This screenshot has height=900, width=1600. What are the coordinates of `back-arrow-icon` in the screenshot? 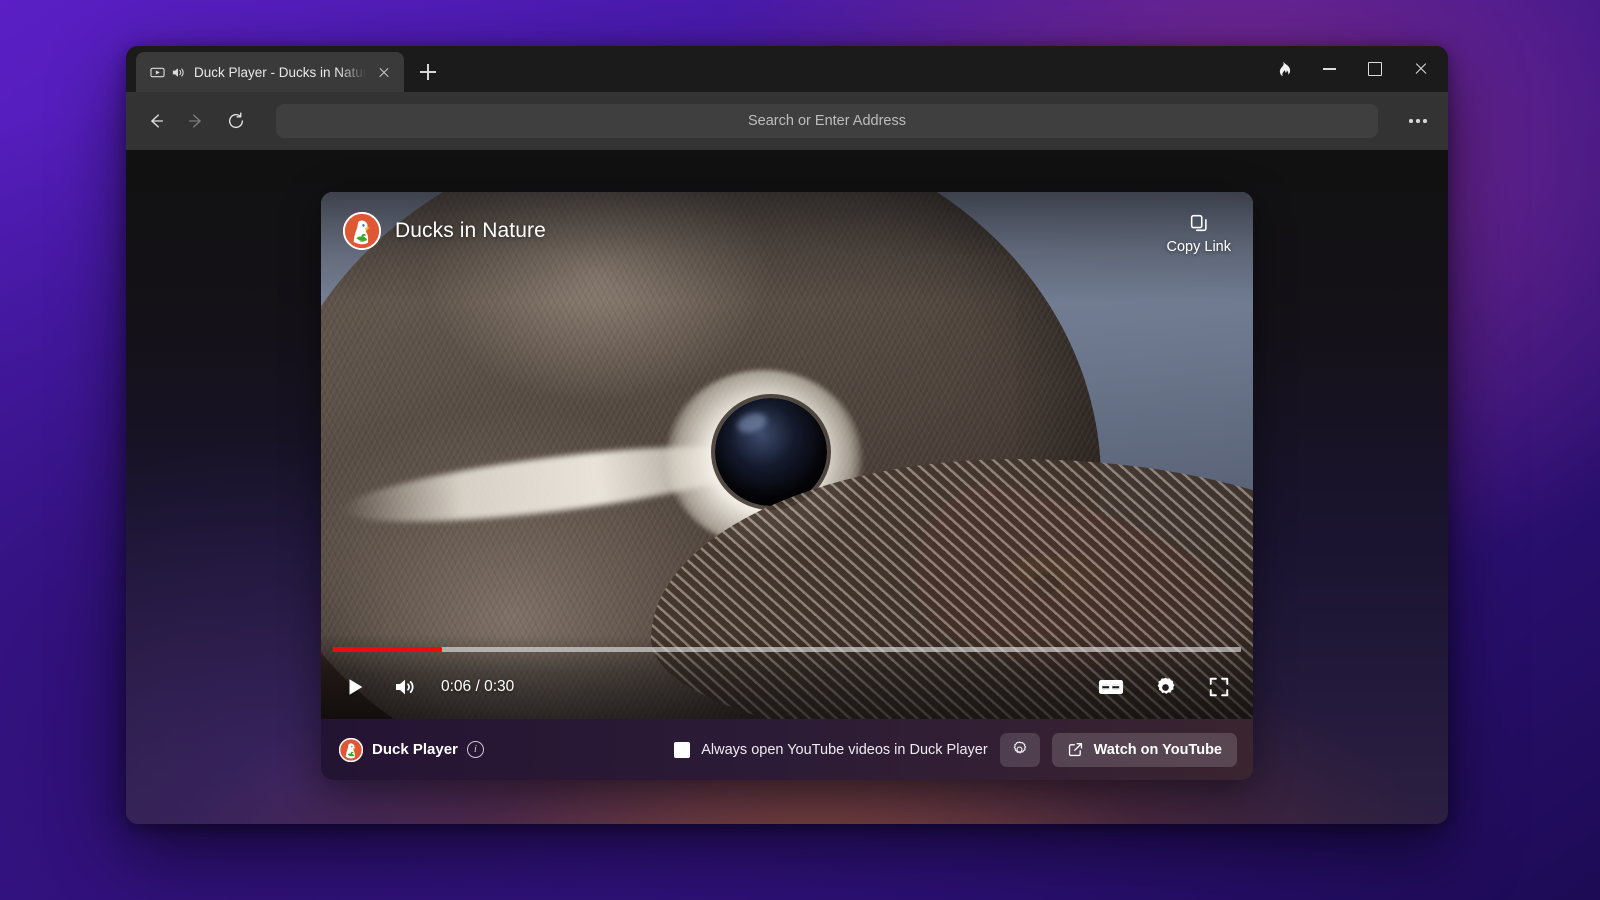 It's located at (156, 121).